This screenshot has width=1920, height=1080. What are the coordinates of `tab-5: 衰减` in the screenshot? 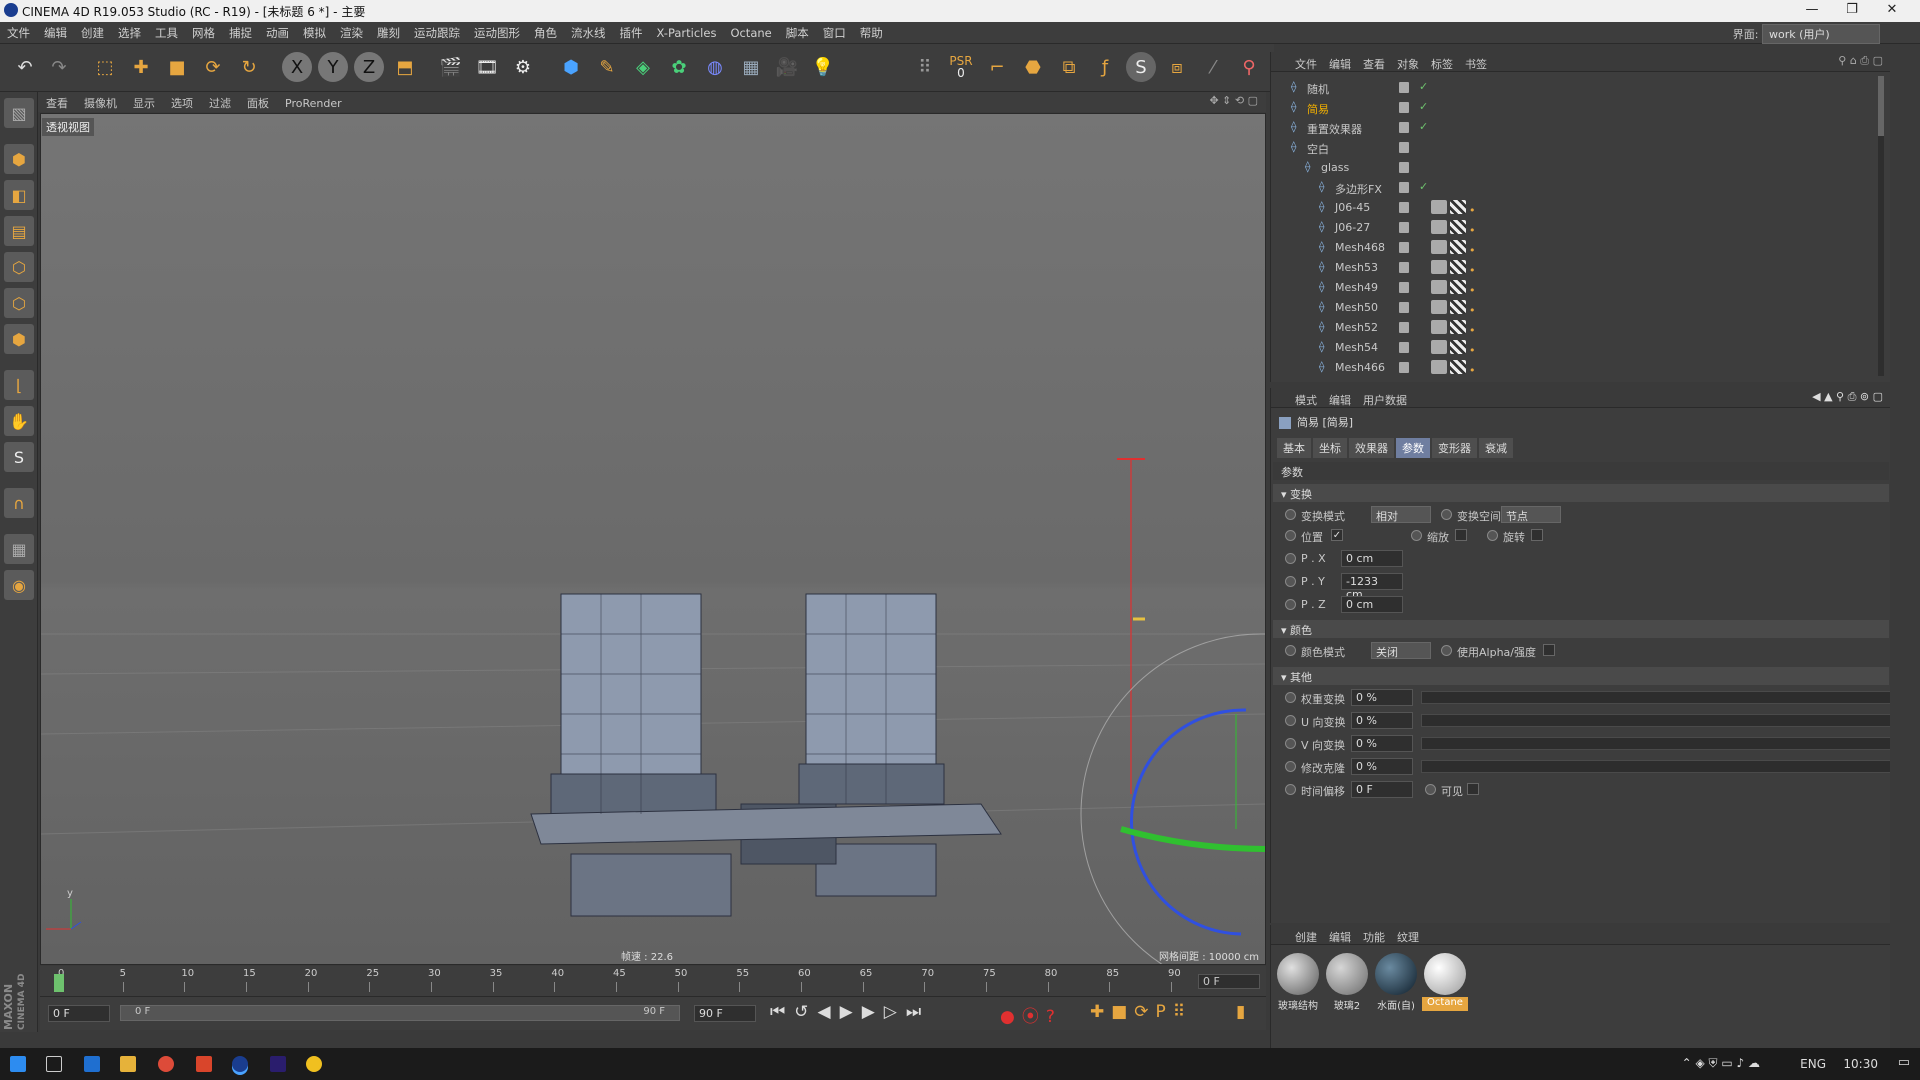 It's located at (1496, 448).